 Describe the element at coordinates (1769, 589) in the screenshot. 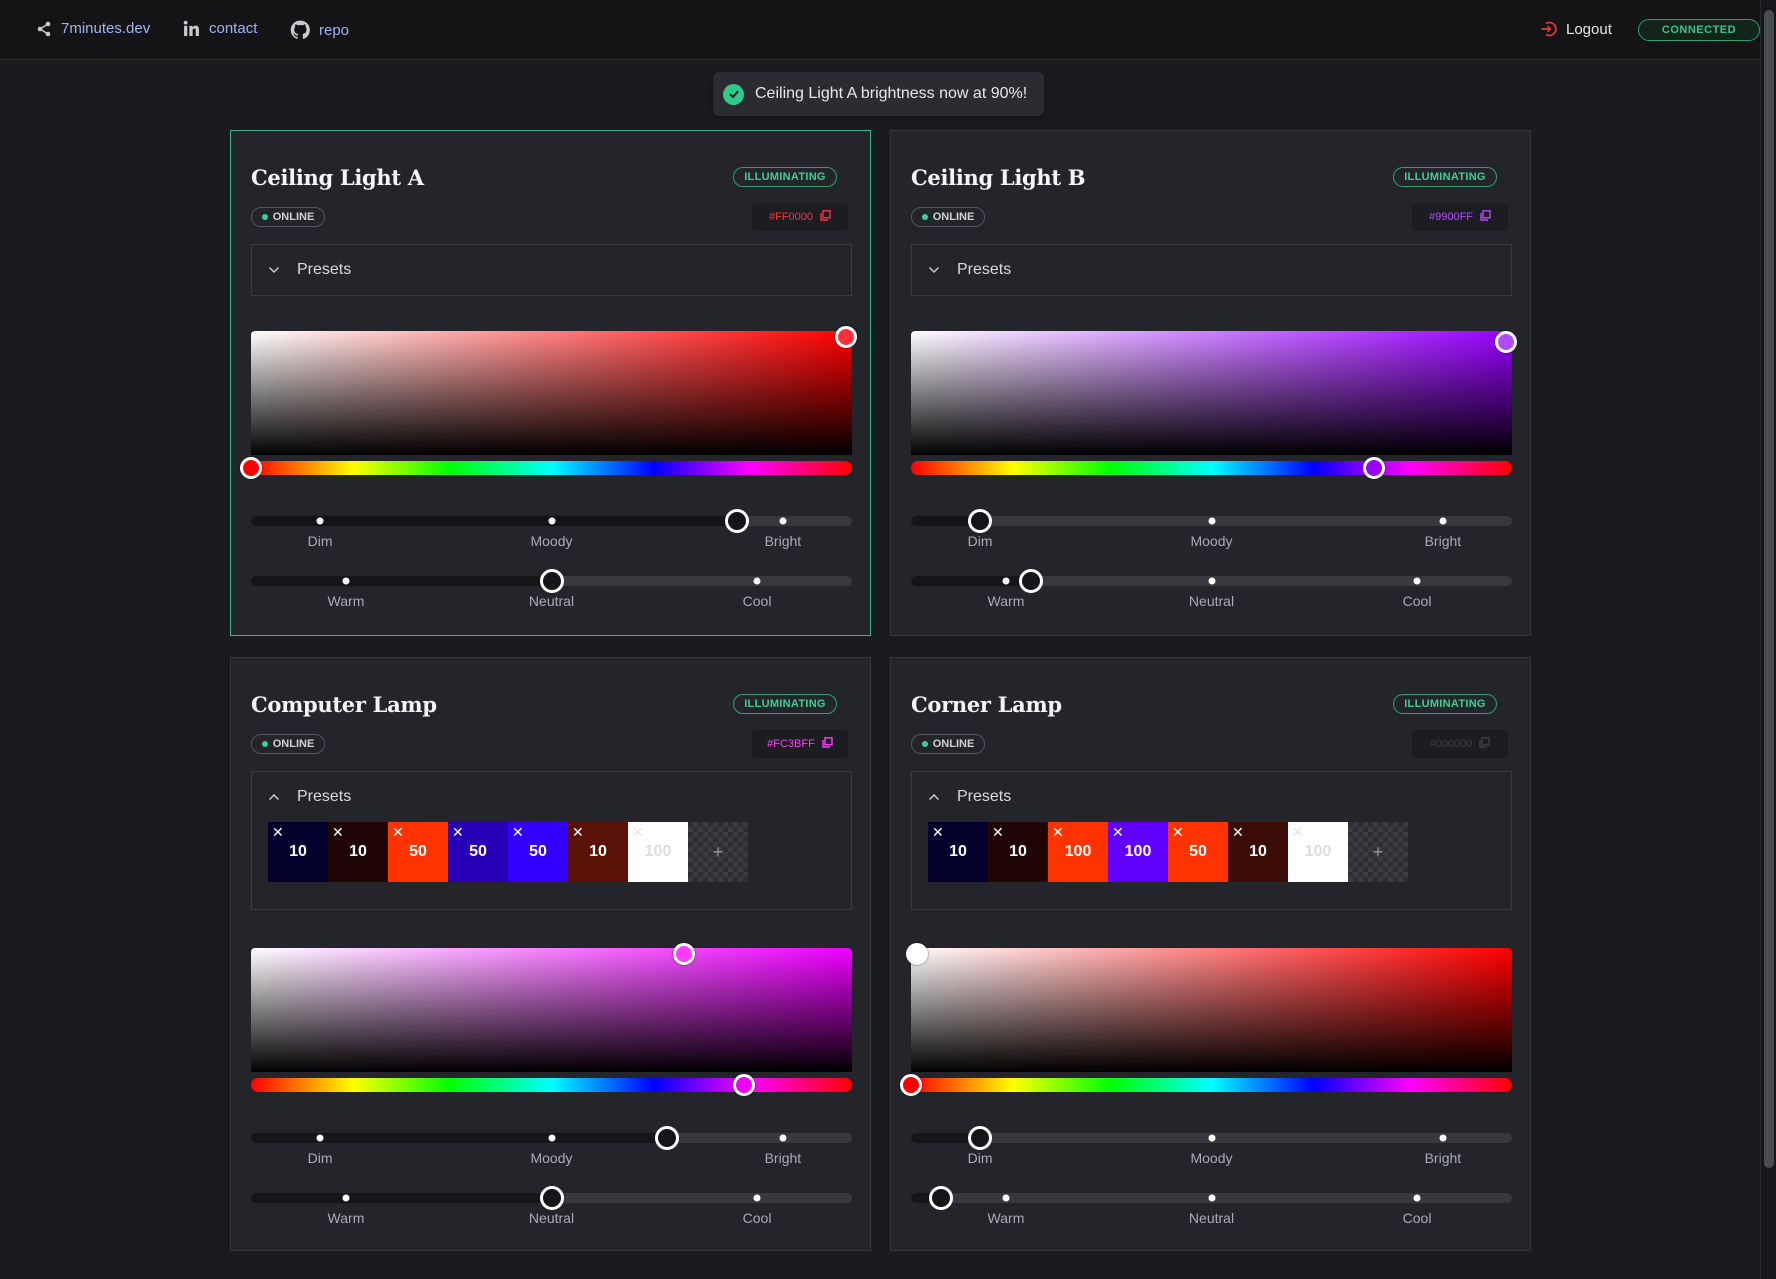

I see `scrollbar-thumb` at that location.